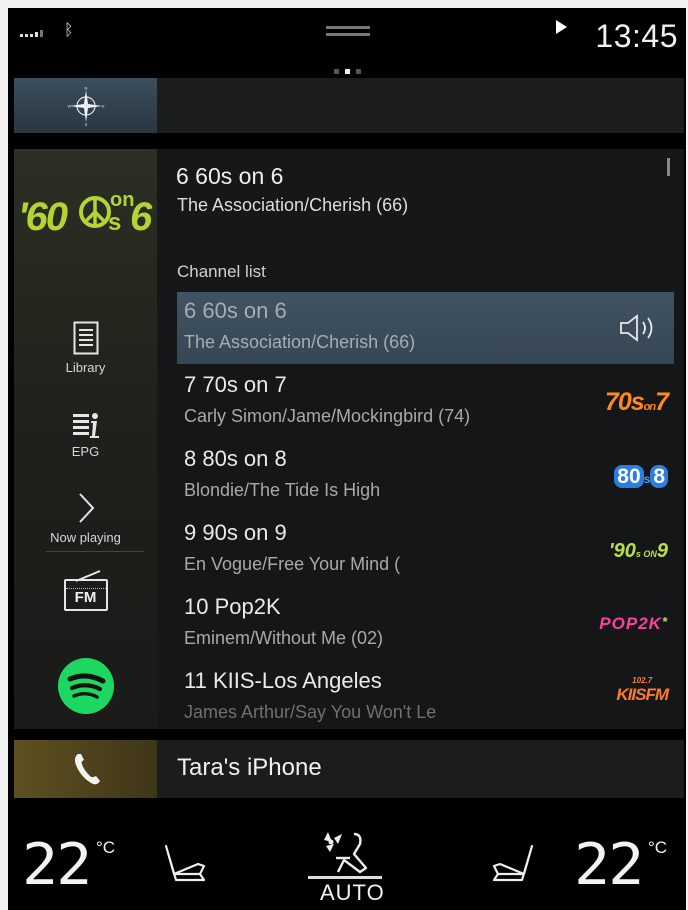  I want to click on logo-kiis-freq: 102.7, so click(642, 680).